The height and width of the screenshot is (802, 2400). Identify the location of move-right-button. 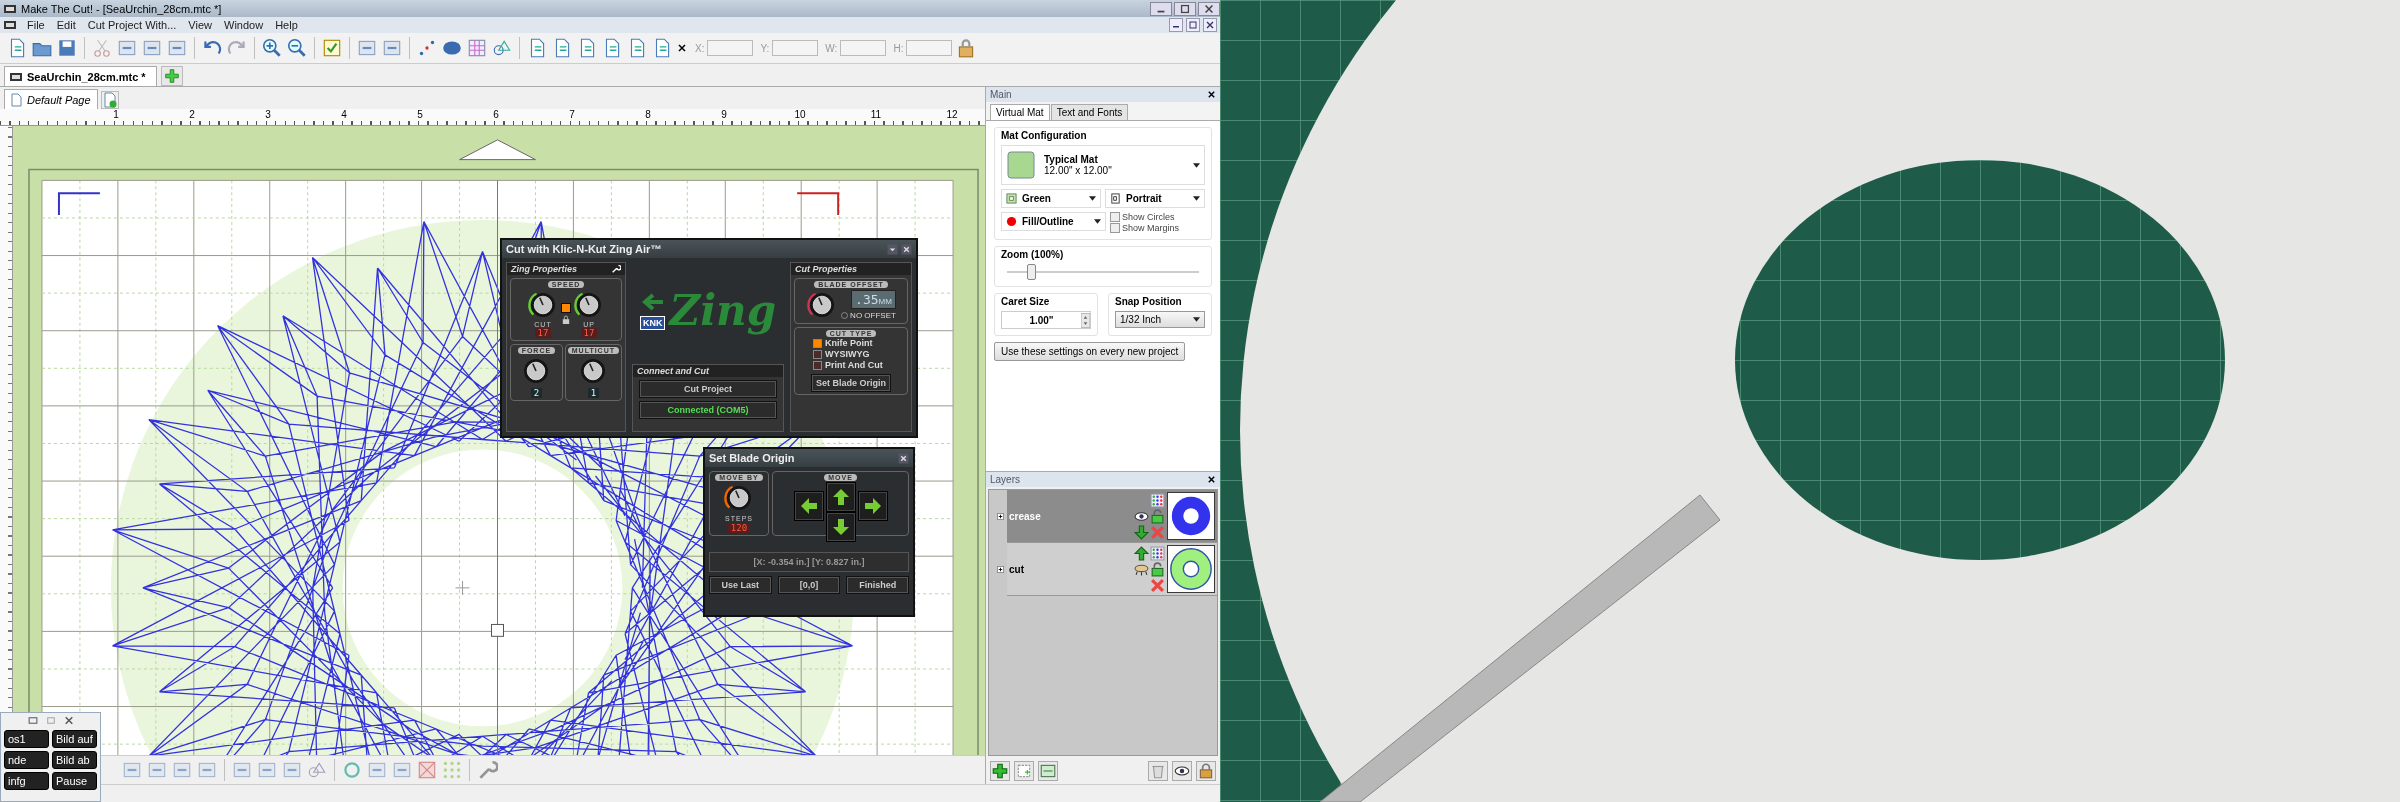
(872, 506).